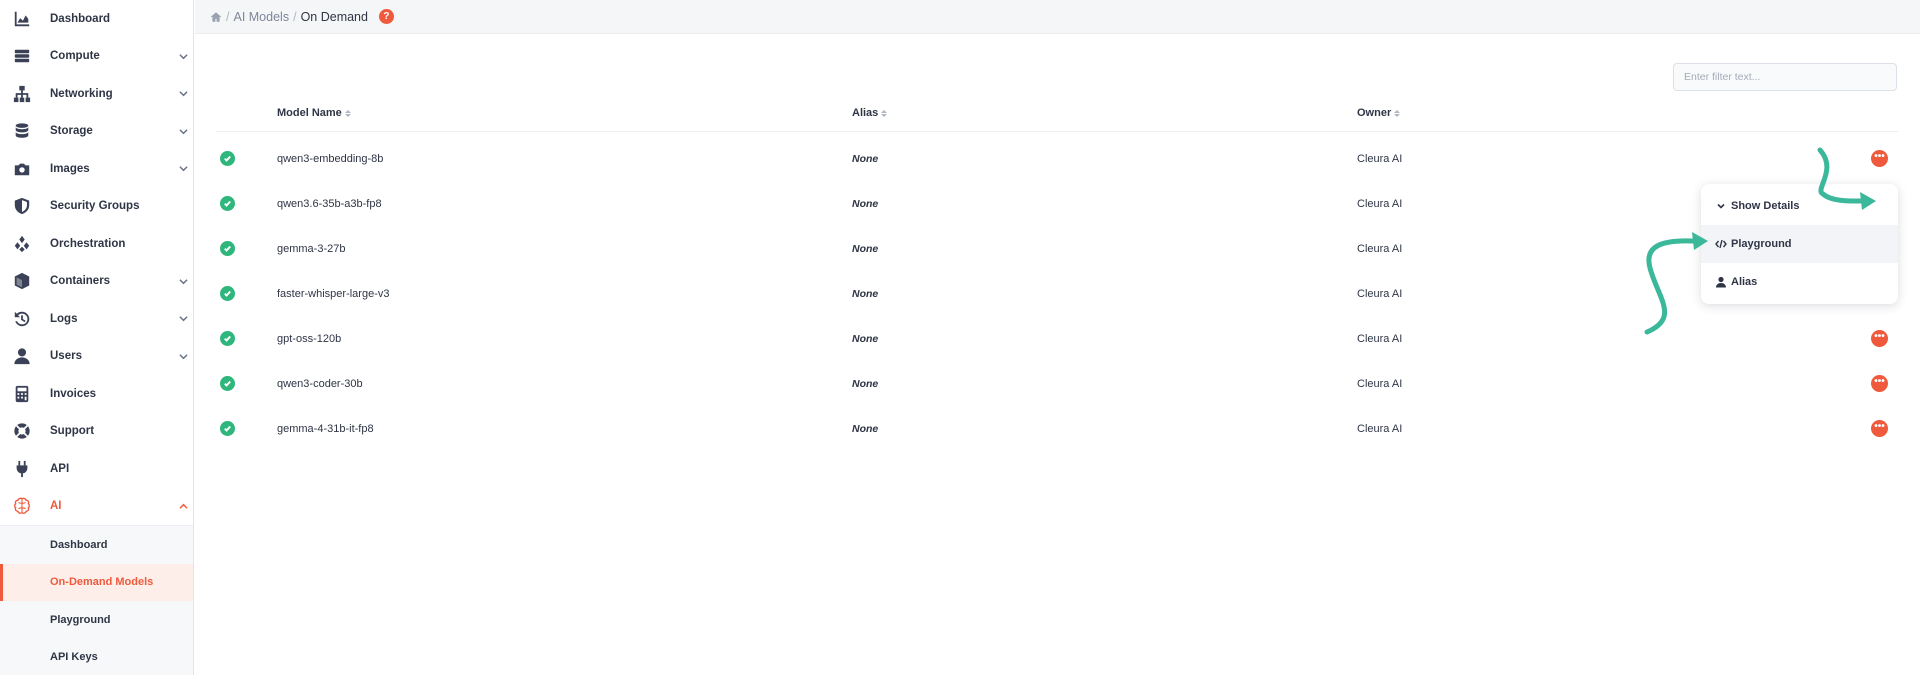 The width and height of the screenshot is (1920, 675). What do you see at coordinates (64, 318) in the screenshot?
I see `sidebar-item-label: Logs` at bounding box center [64, 318].